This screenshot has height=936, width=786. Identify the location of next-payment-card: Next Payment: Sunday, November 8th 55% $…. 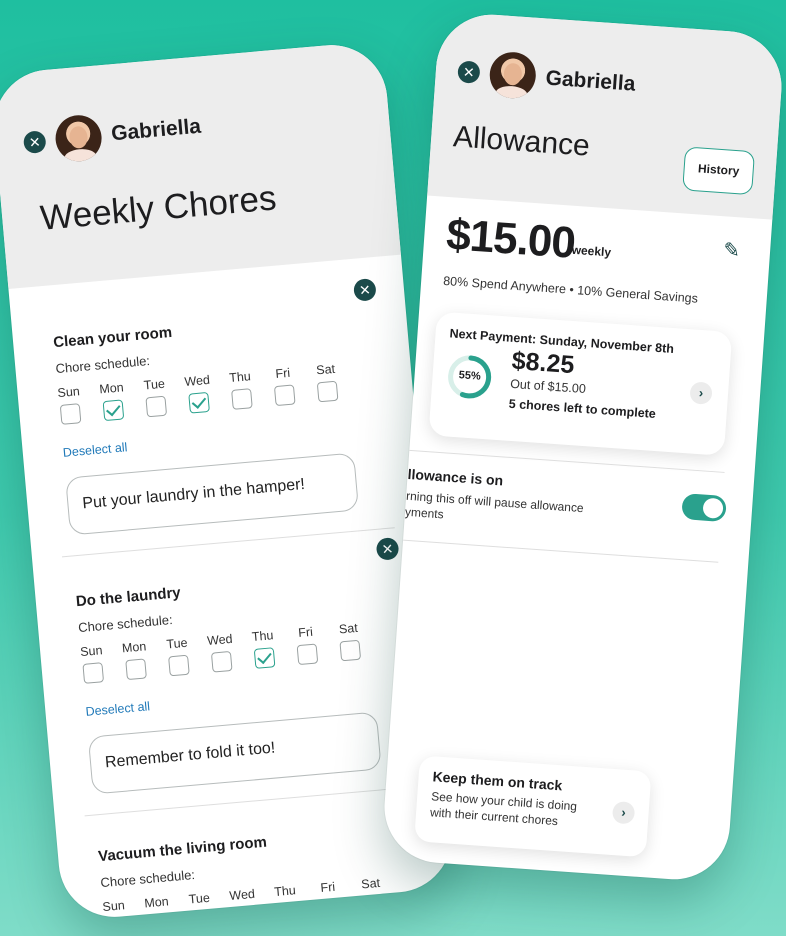
(580, 383).